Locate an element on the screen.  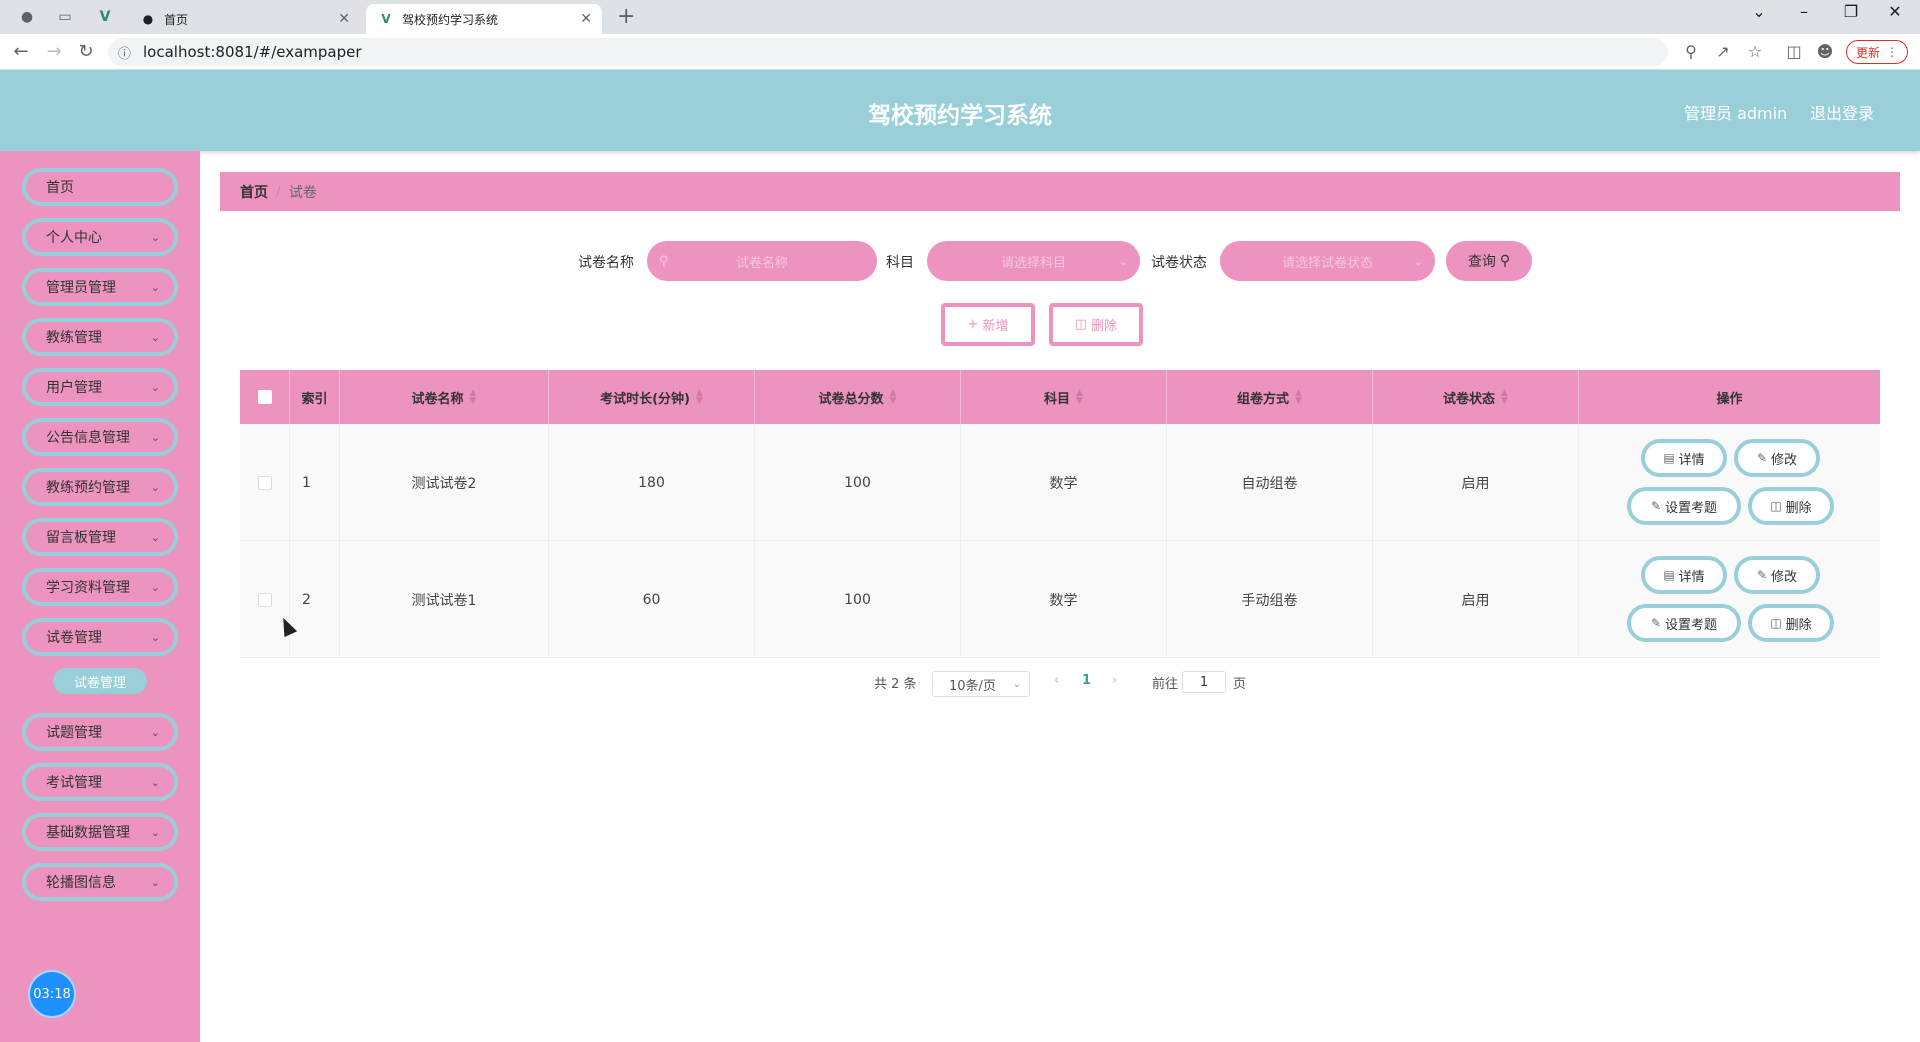
profile-icon: ☻ is located at coordinates (1825, 51).